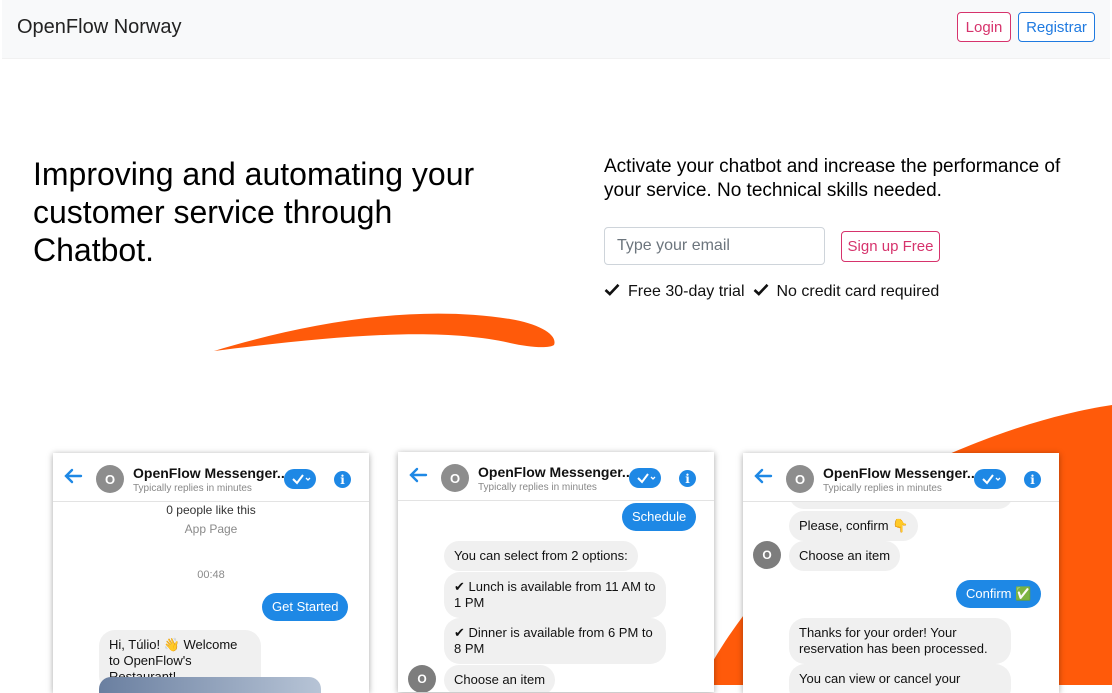 This screenshot has height=693, width=1112. Describe the element at coordinates (211, 529) in the screenshot. I see `page-type: App Page` at that location.